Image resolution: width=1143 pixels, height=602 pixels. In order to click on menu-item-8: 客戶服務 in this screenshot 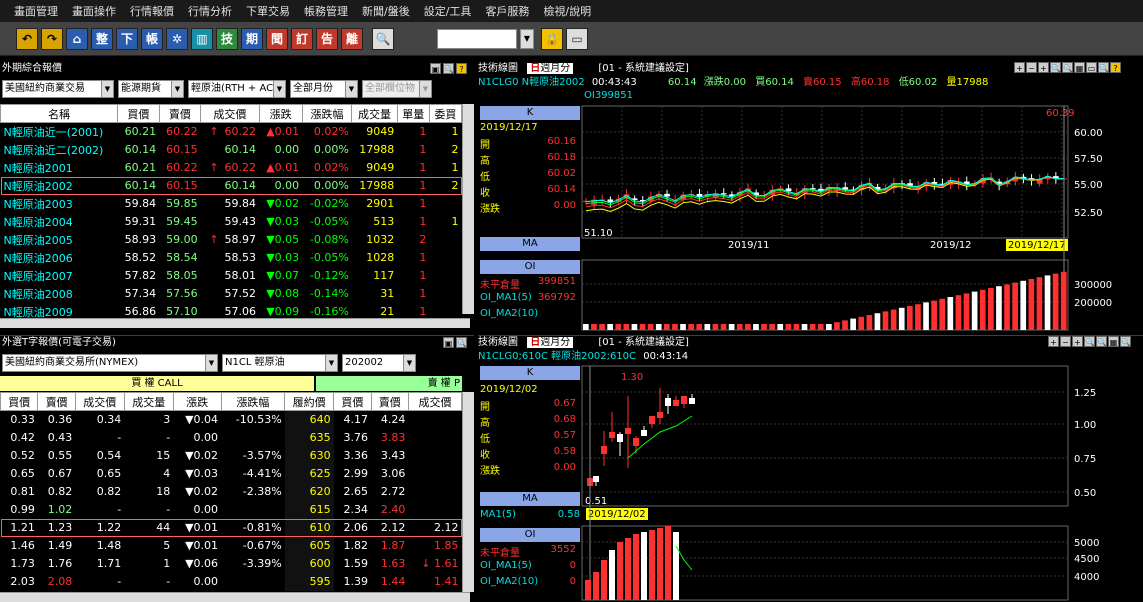, I will do `click(507, 11)`.